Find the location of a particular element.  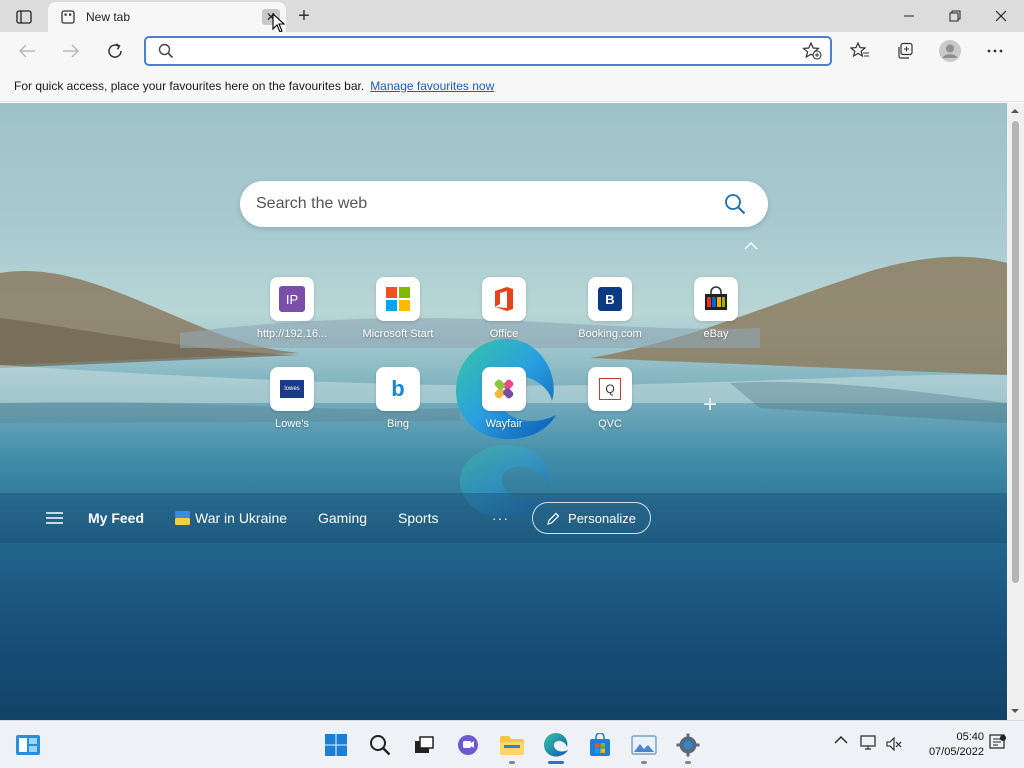

web-search-box is located at coordinates (504, 204).